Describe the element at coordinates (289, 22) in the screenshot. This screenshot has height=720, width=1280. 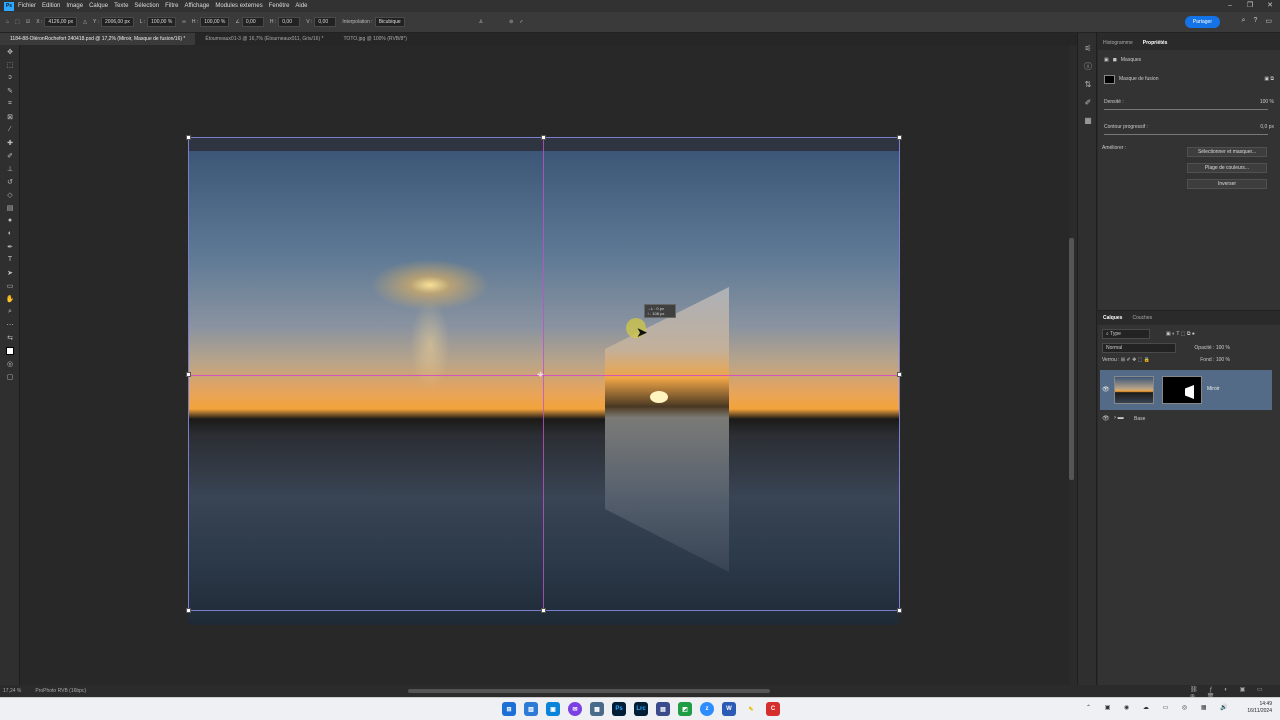
I see `hskew-field: 0,00` at that location.